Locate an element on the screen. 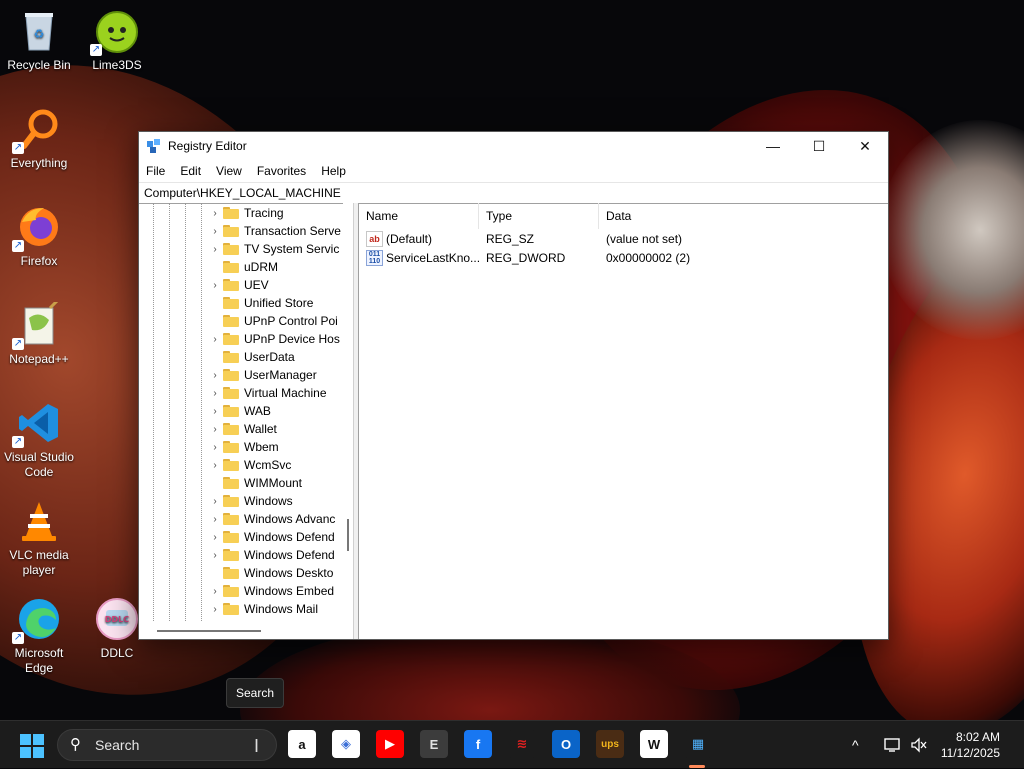 The width and height of the screenshot is (1024, 769). tree-item: › Windows Advanc is located at coordinates (237, 519).